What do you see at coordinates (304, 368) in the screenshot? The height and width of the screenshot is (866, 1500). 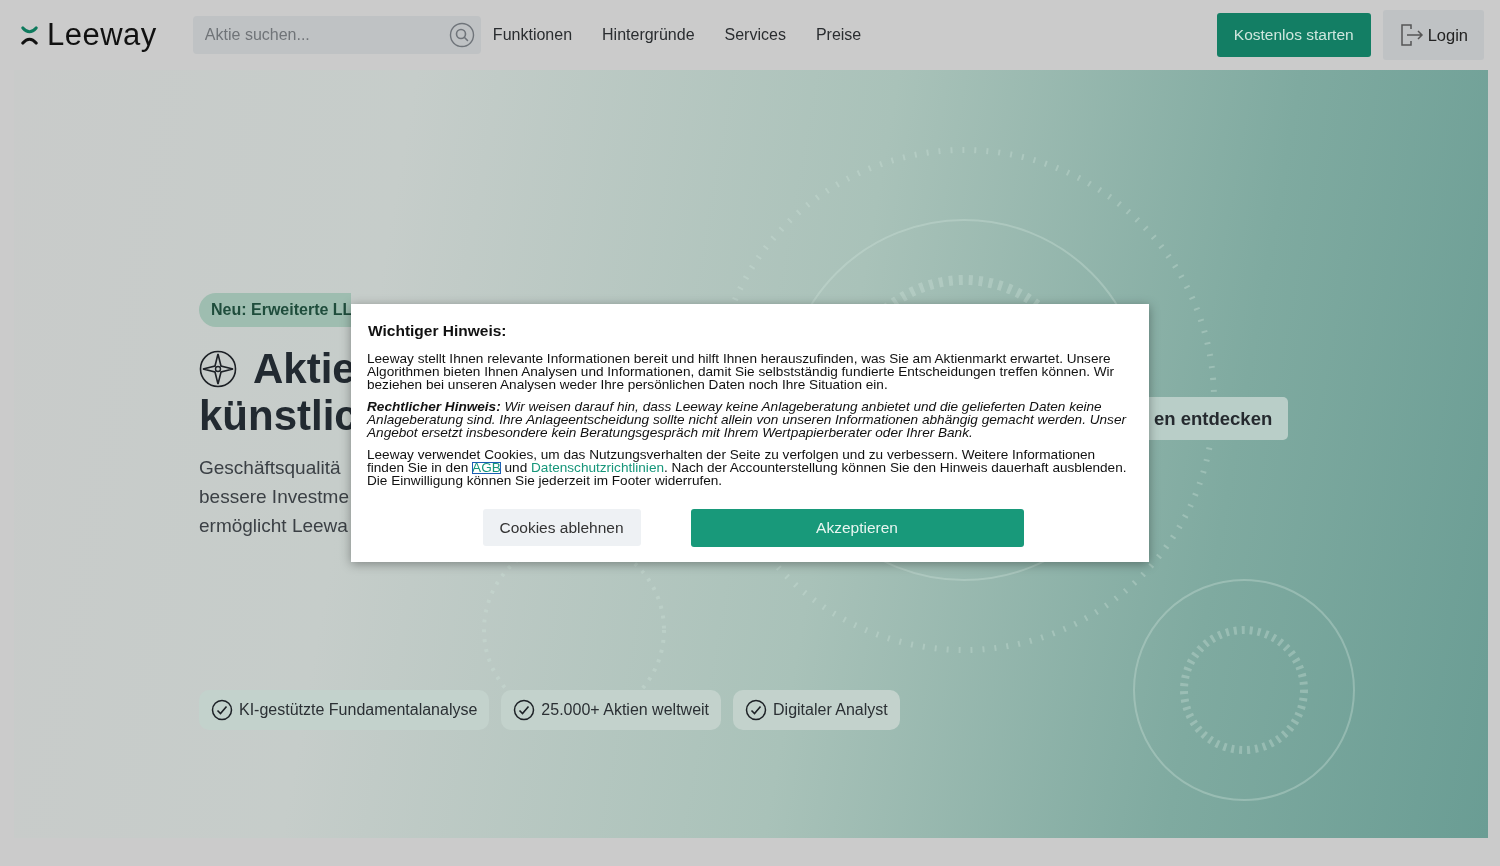 I see `hero-title: Aktie` at bounding box center [304, 368].